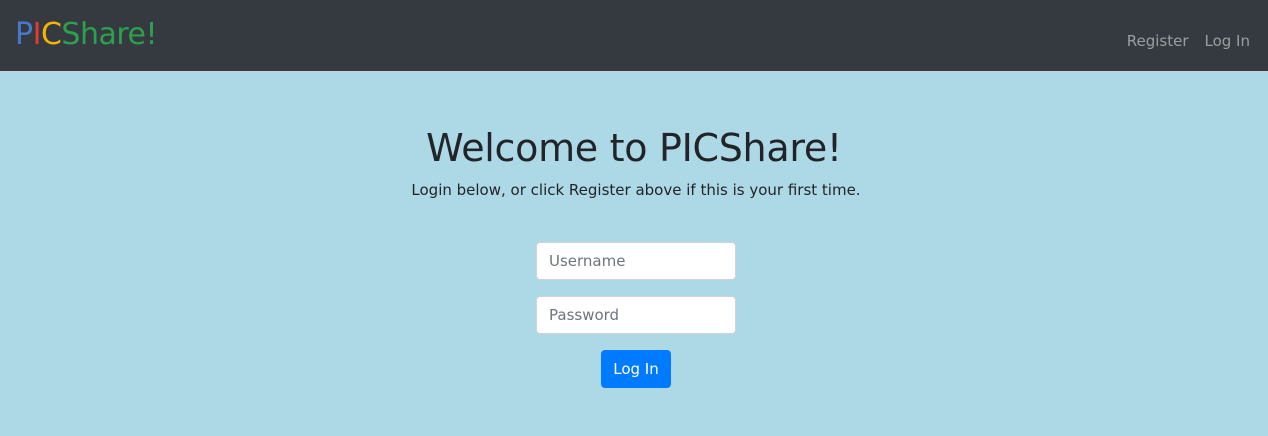 The height and width of the screenshot is (436, 1268). I want to click on brand-letter-i: I, so click(37, 34).